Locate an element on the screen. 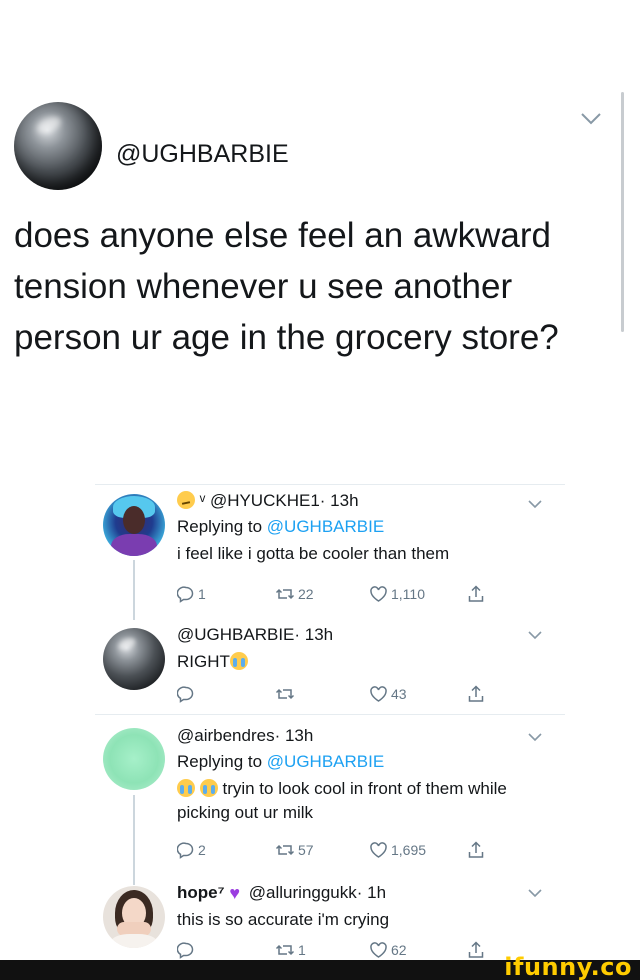 The height and width of the screenshot is (980, 640). main-tweet-avatar is located at coordinates (58, 146).